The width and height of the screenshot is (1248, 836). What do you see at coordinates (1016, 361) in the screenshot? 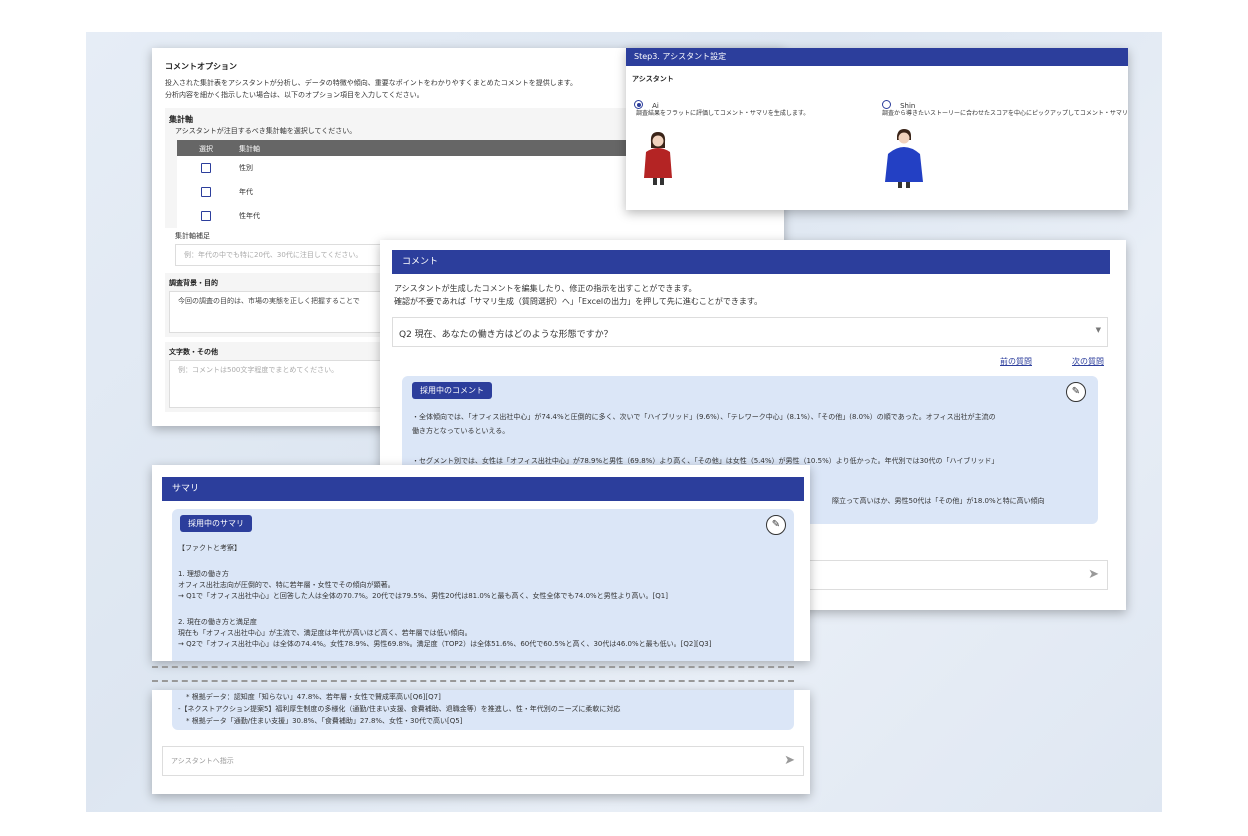
I see `prev-question-link: 前の質問` at bounding box center [1016, 361].